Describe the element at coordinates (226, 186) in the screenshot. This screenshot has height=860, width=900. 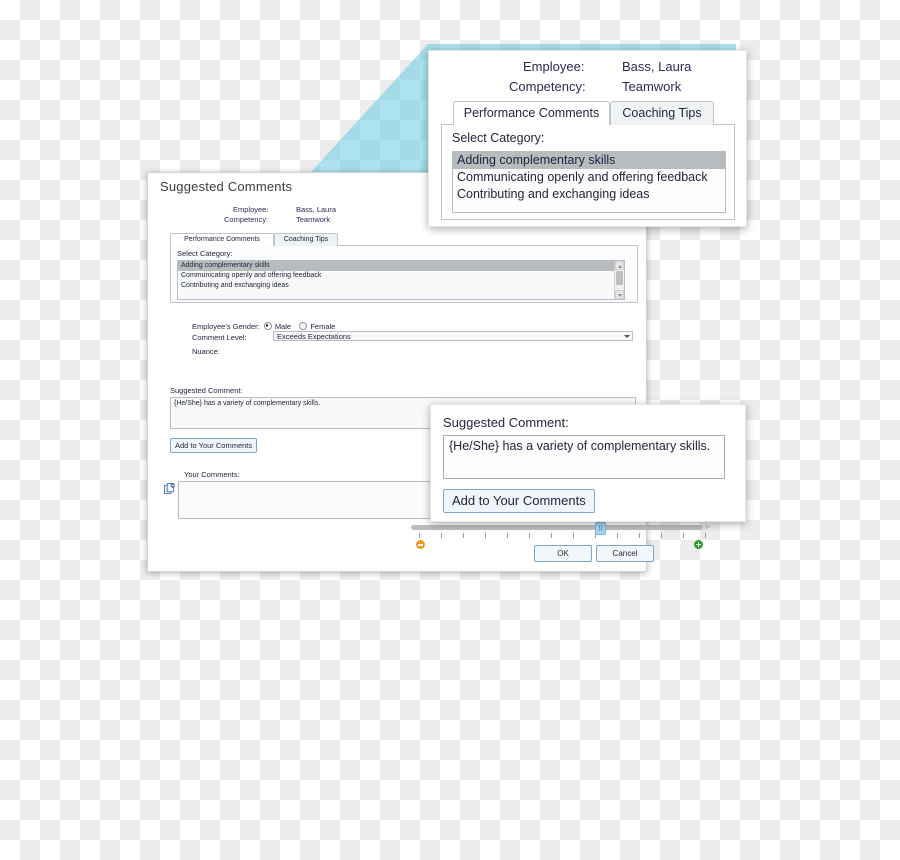
I see `dialog-title: Suggested Comments` at that location.